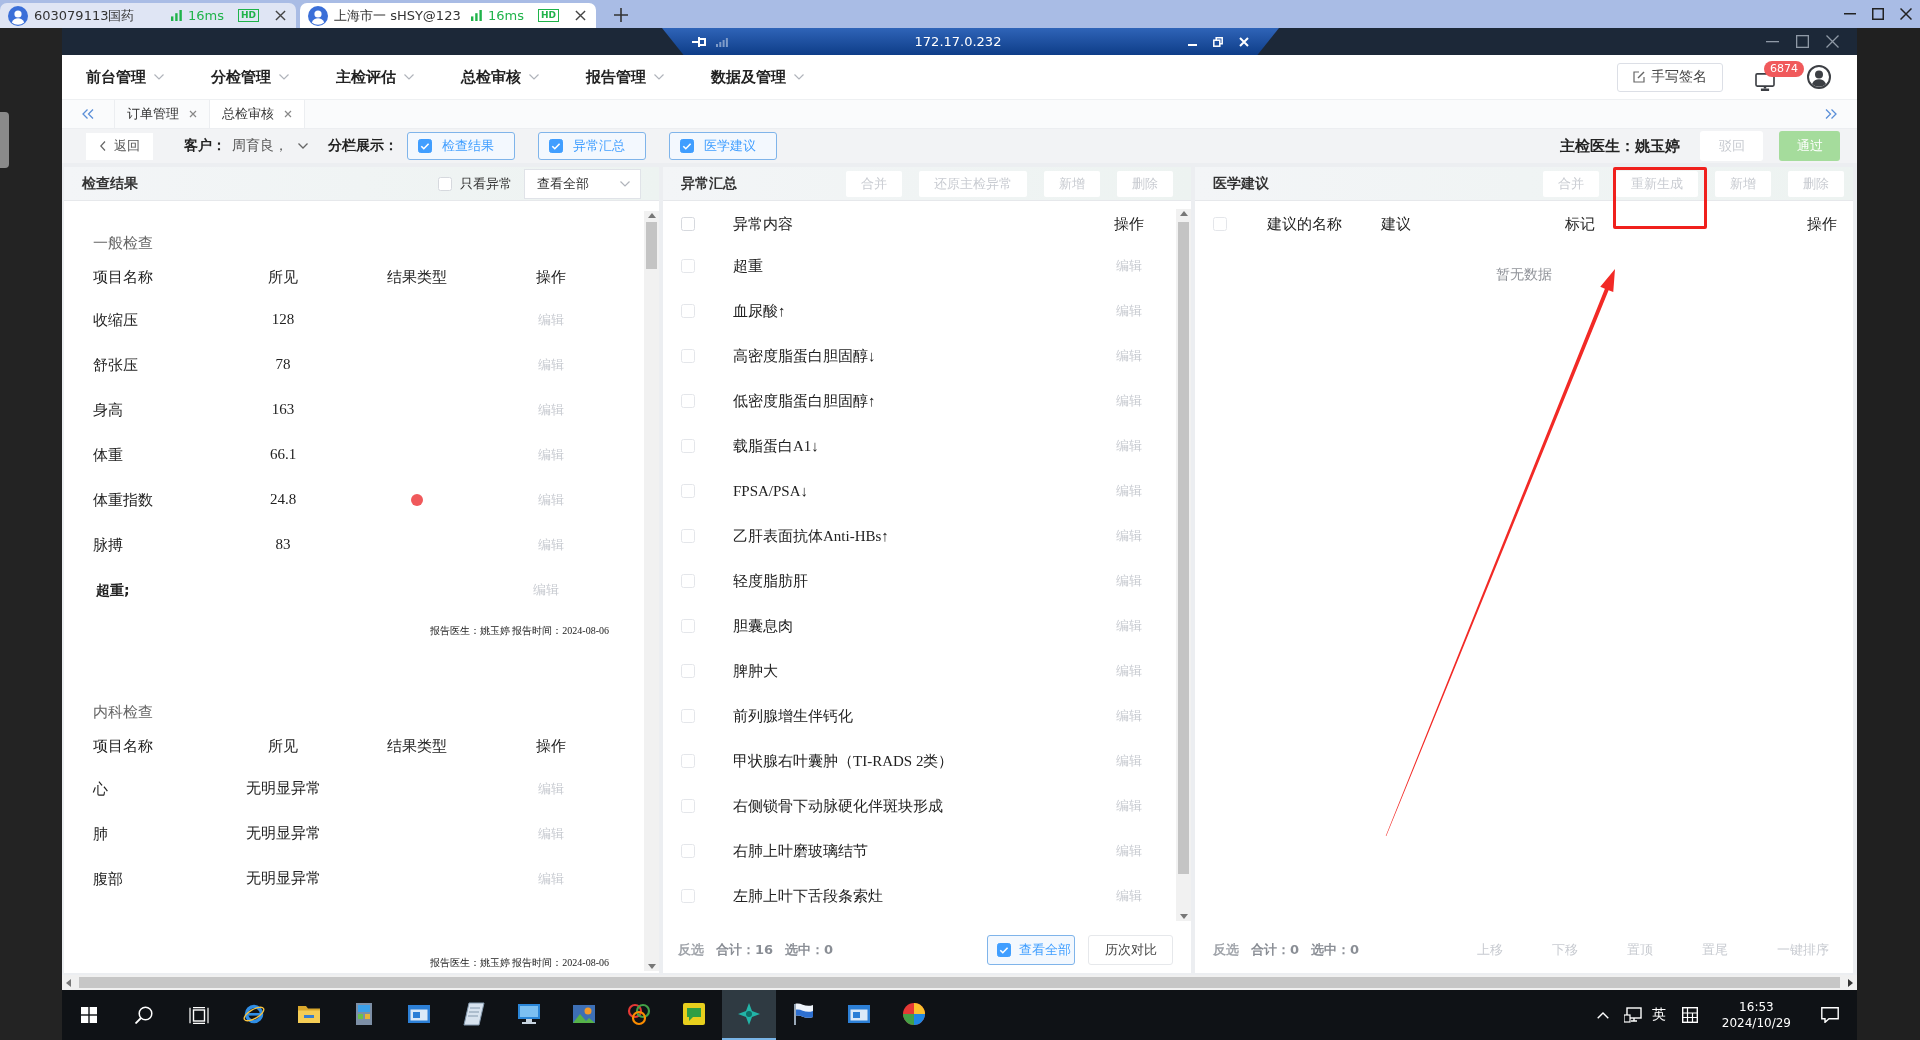 Image resolution: width=1920 pixels, height=1040 pixels. I want to click on selected-count: 选中：0, so click(809, 950).